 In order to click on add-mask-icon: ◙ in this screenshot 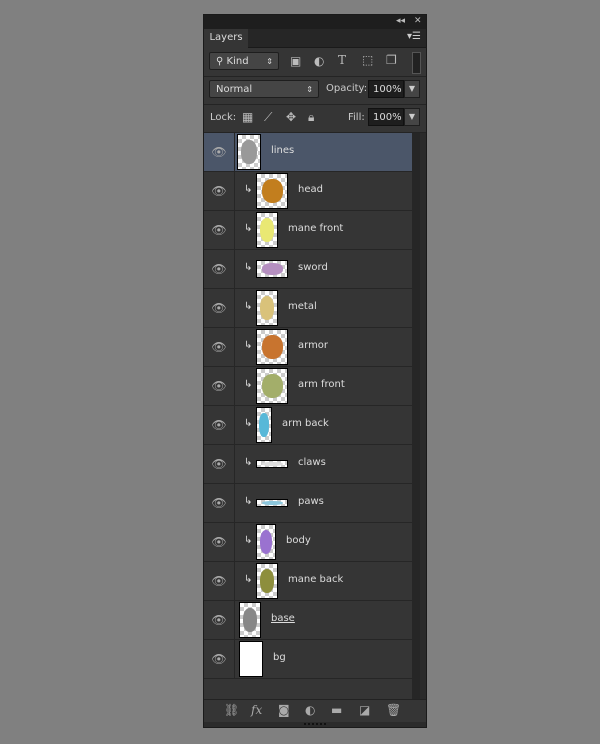, I will do `click(284, 710)`.